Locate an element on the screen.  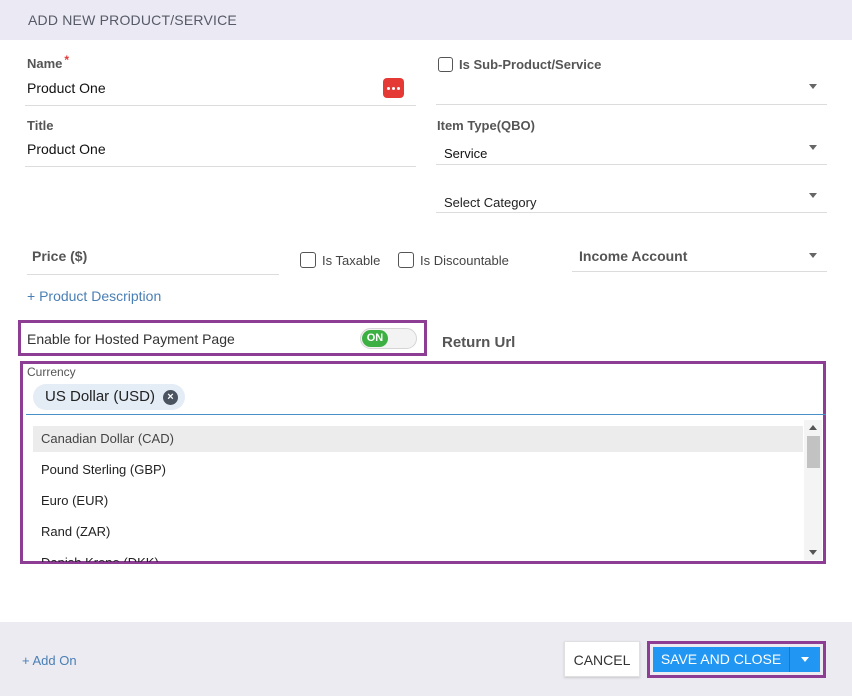
scrollbar-thumb is located at coordinates (813, 452).